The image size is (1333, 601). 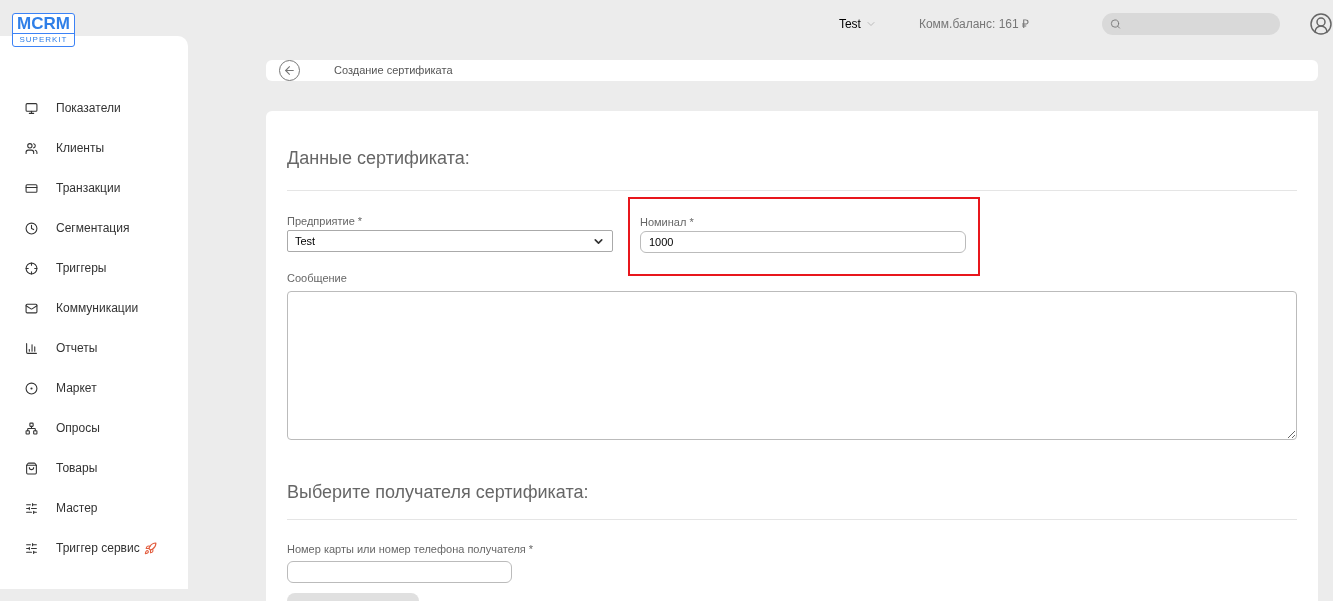 What do you see at coordinates (94, 548) in the screenshot?
I see `sidebar-item: Триггер сервис` at bounding box center [94, 548].